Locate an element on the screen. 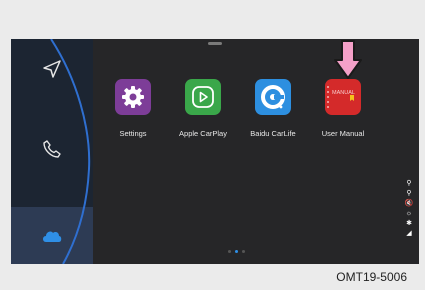 Image resolution: width=425 pixels, height=290 pixels. wifi-icon: ☼ is located at coordinates (409, 213).